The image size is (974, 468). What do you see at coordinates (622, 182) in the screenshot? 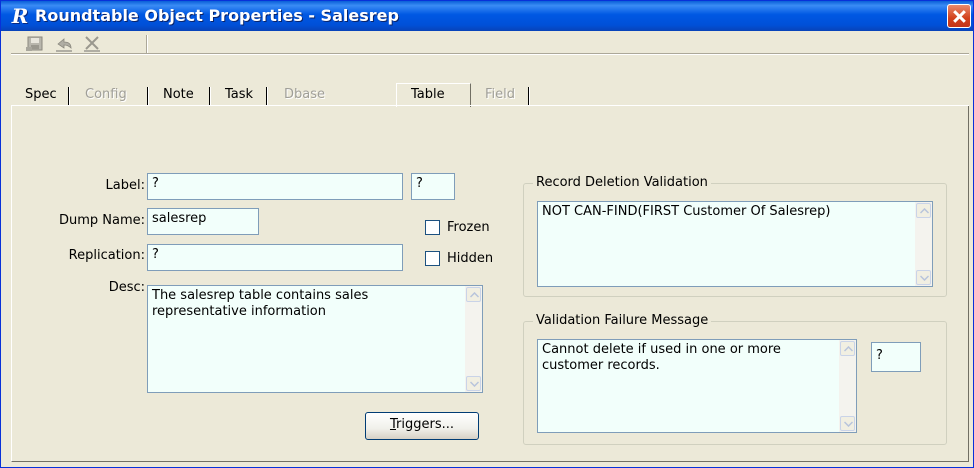
I see `record-deletion-title: Record Deletion Validation` at bounding box center [622, 182].